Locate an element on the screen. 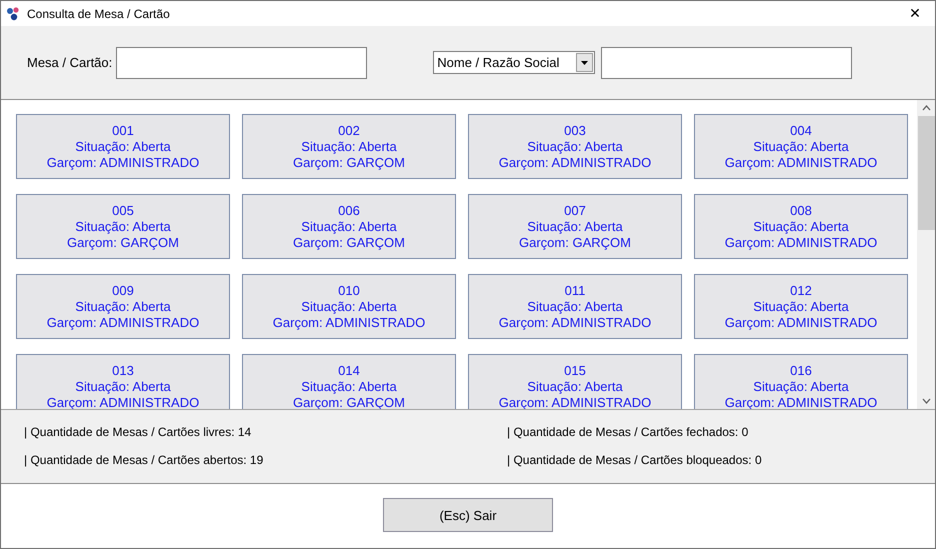  caret-icon is located at coordinates (584, 62).